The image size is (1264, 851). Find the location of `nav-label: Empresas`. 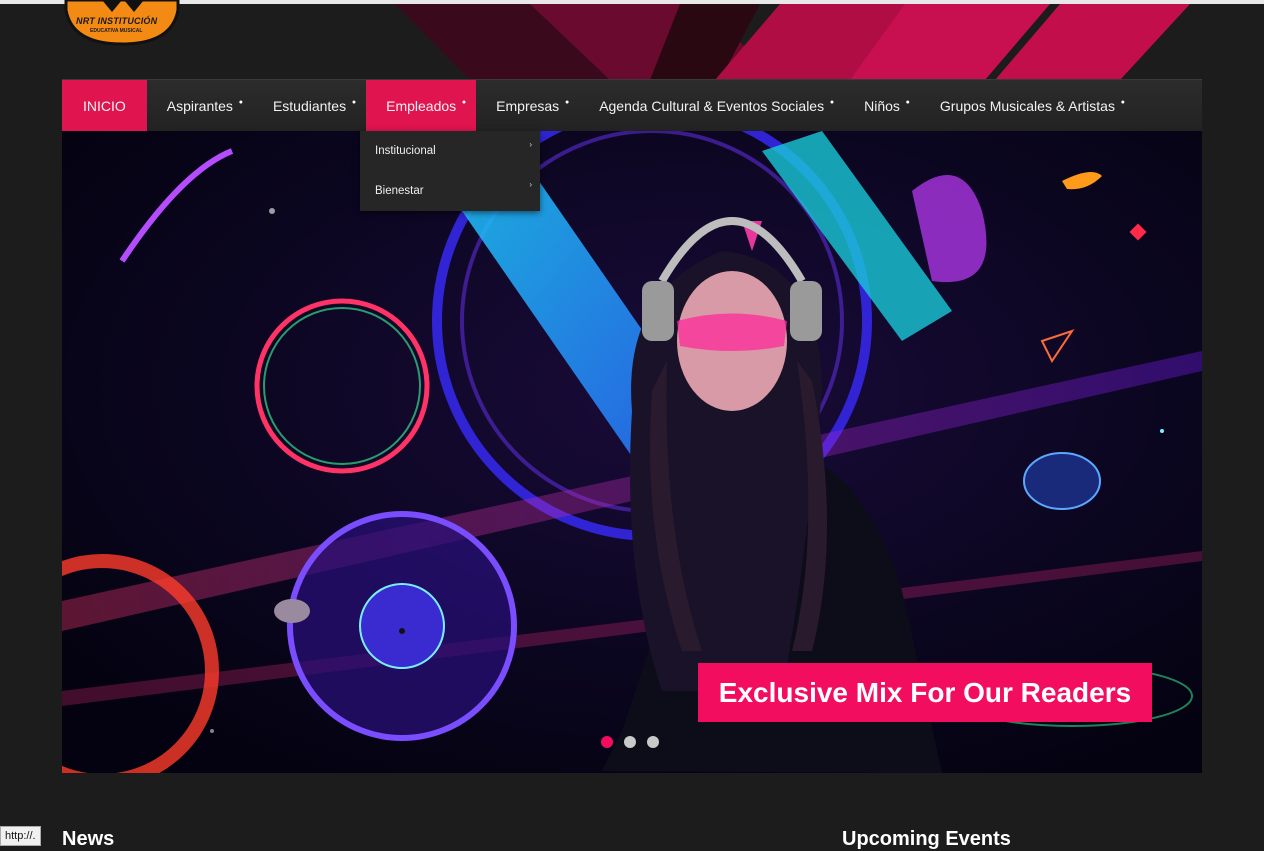

nav-label: Empresas is located at coordinates (528, 106).